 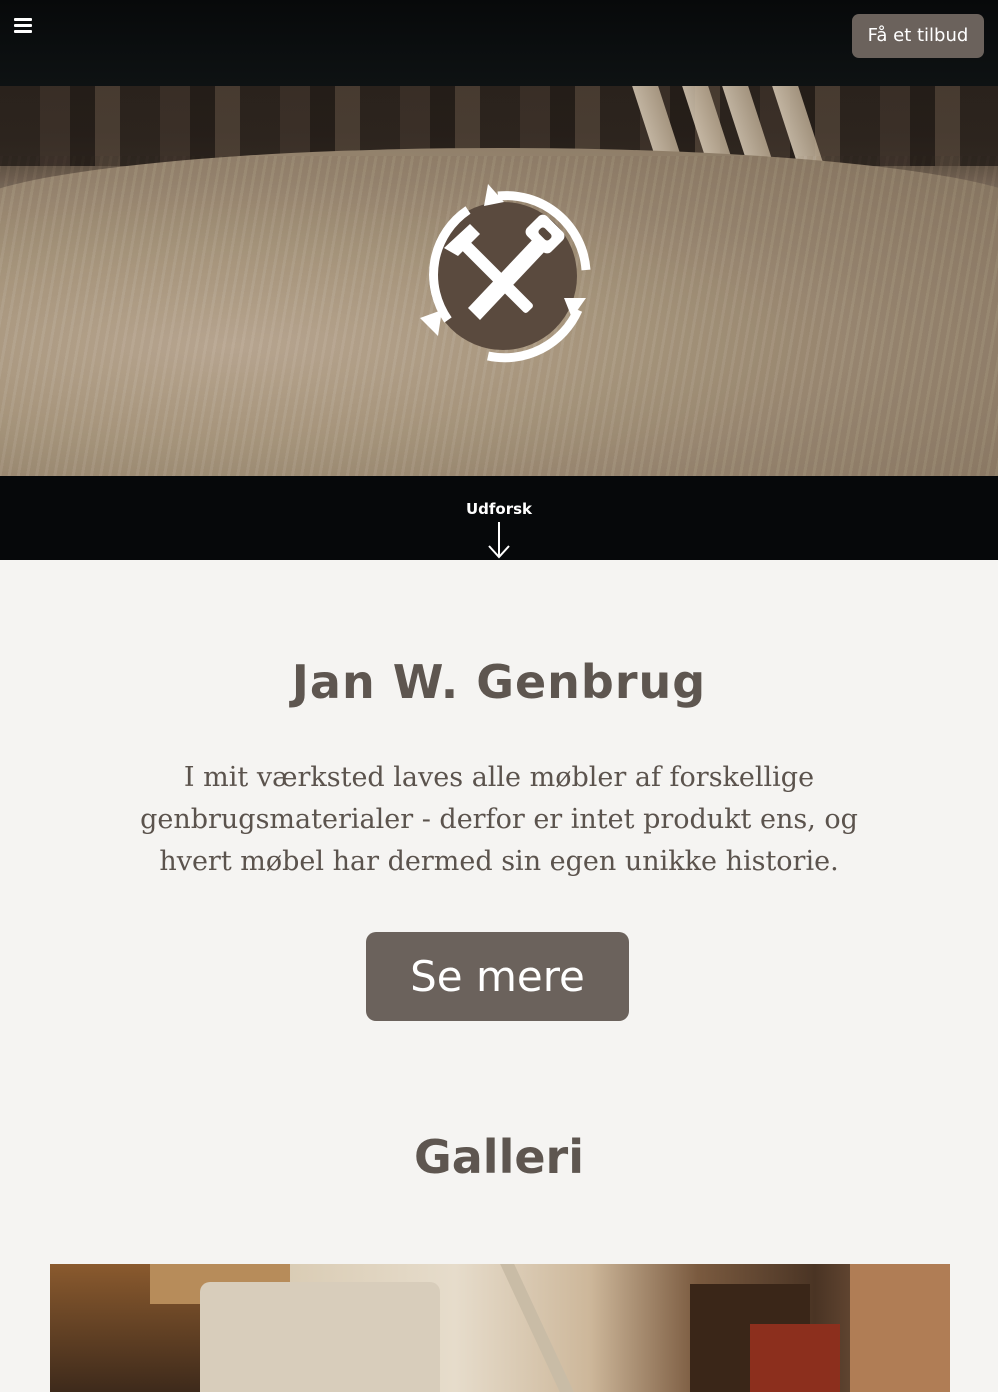 I want to click on explore-link: Udforsk, so click(x=499, y=509).